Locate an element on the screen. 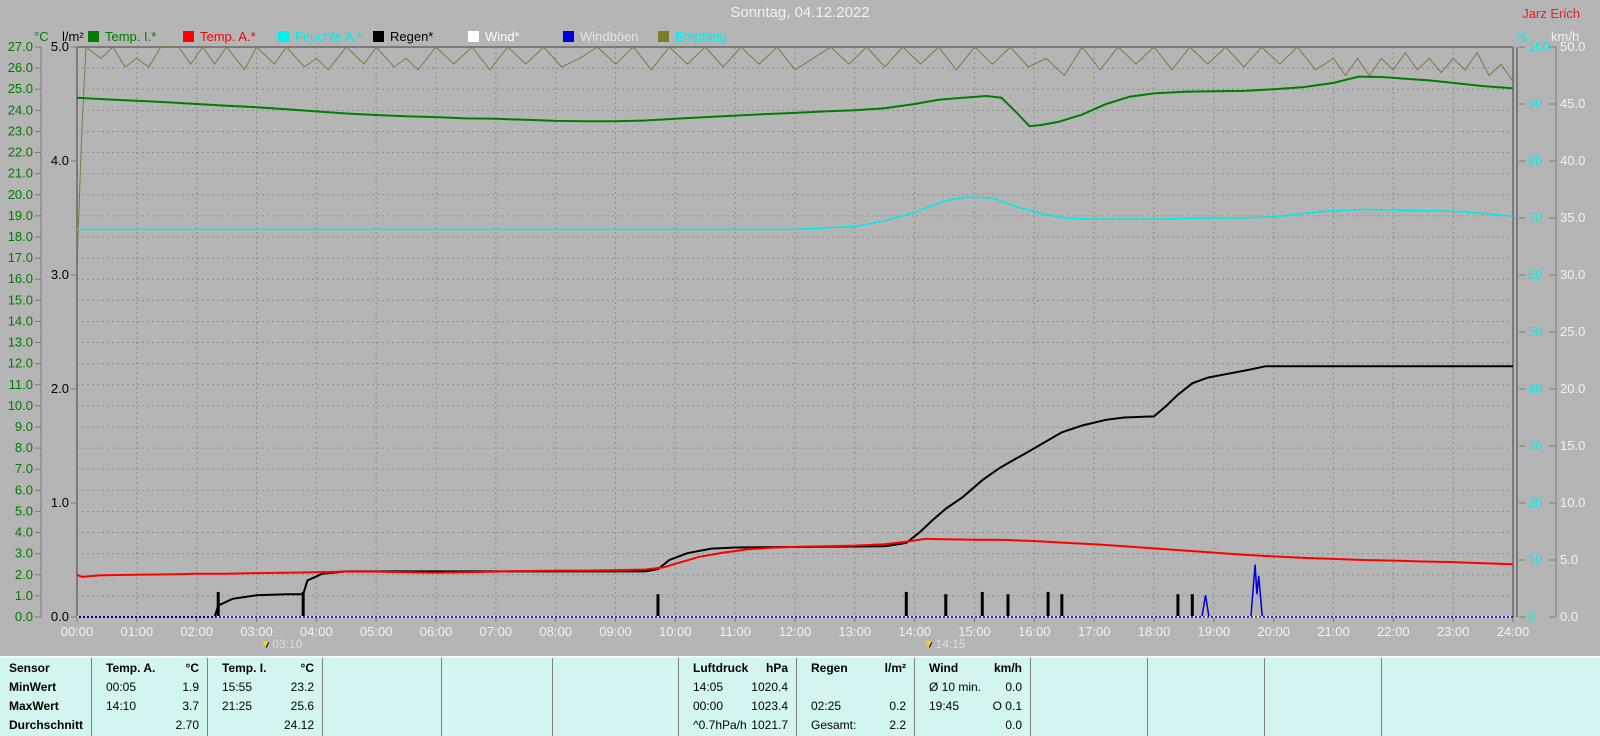 The width and height of the screenshot is (1600, 736). stats-cell: Sensor is located at coordinates (45, 668).